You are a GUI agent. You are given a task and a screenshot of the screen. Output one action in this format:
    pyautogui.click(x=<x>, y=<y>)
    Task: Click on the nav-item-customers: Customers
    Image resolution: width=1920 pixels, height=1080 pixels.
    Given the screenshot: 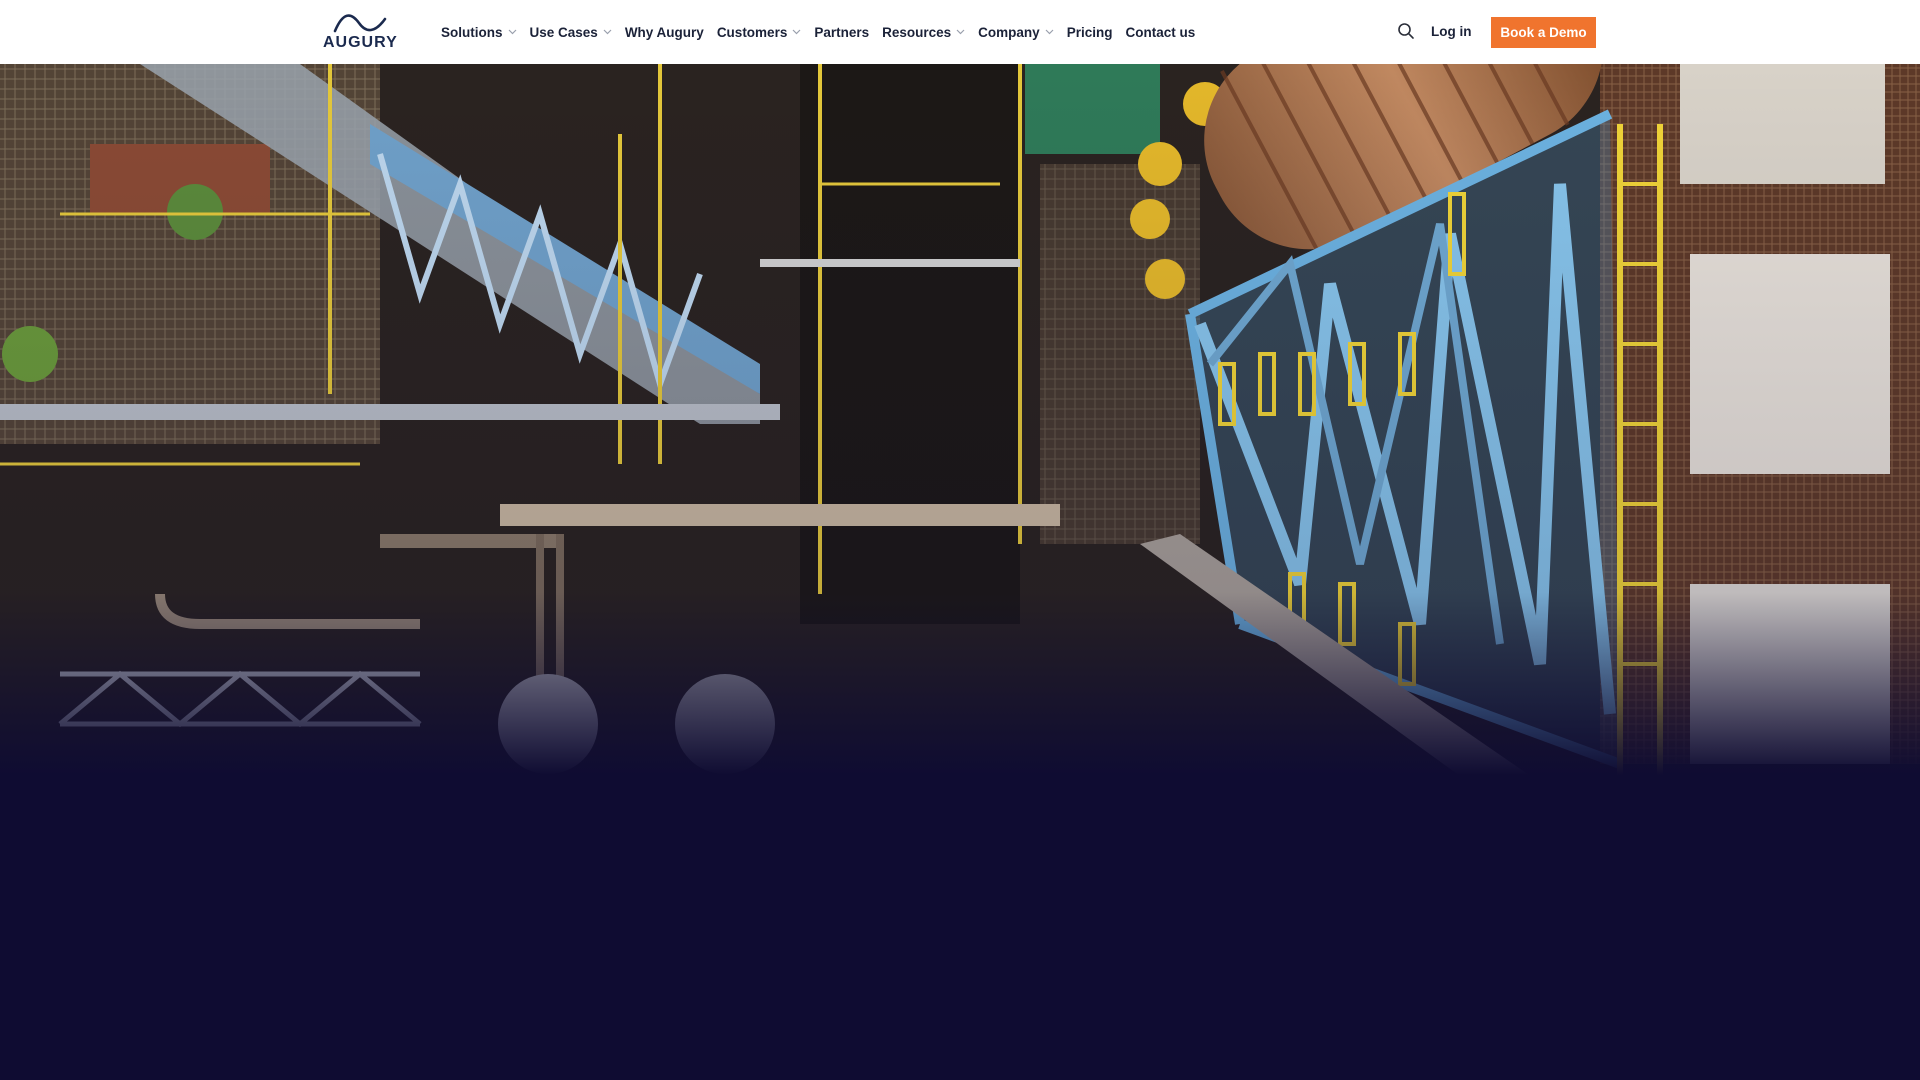 What is the action you would take?
    pyautogui.click(x=759, y=32)
    